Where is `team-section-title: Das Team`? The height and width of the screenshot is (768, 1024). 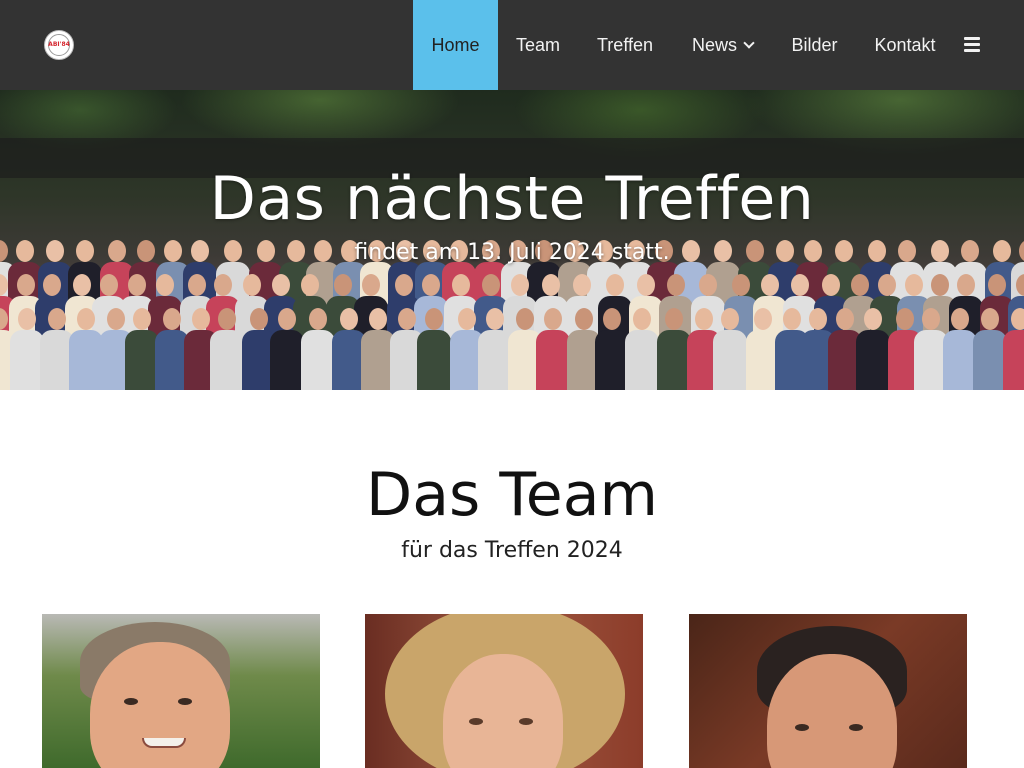 team-section-title: Das Team is located at coordinates (512, 495).